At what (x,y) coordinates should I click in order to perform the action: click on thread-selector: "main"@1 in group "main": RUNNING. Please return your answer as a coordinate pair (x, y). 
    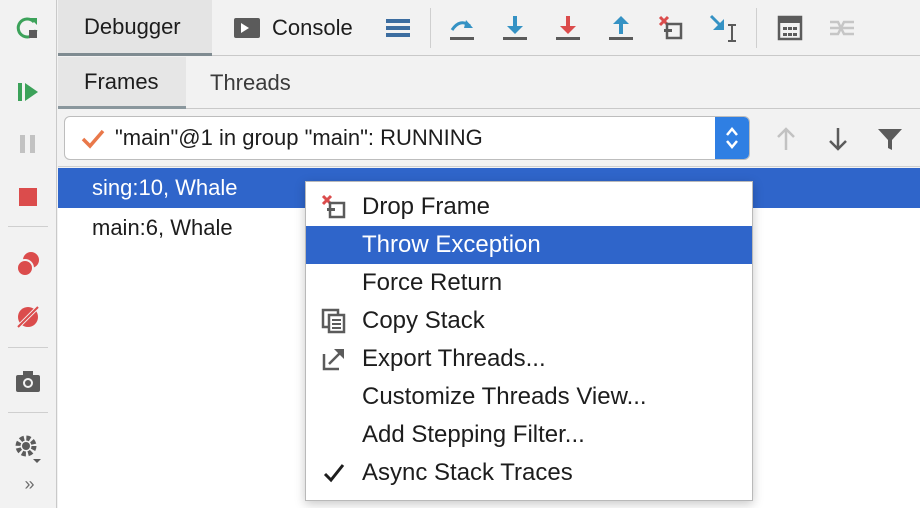
    Looking at the image, I should click on (407, 138).